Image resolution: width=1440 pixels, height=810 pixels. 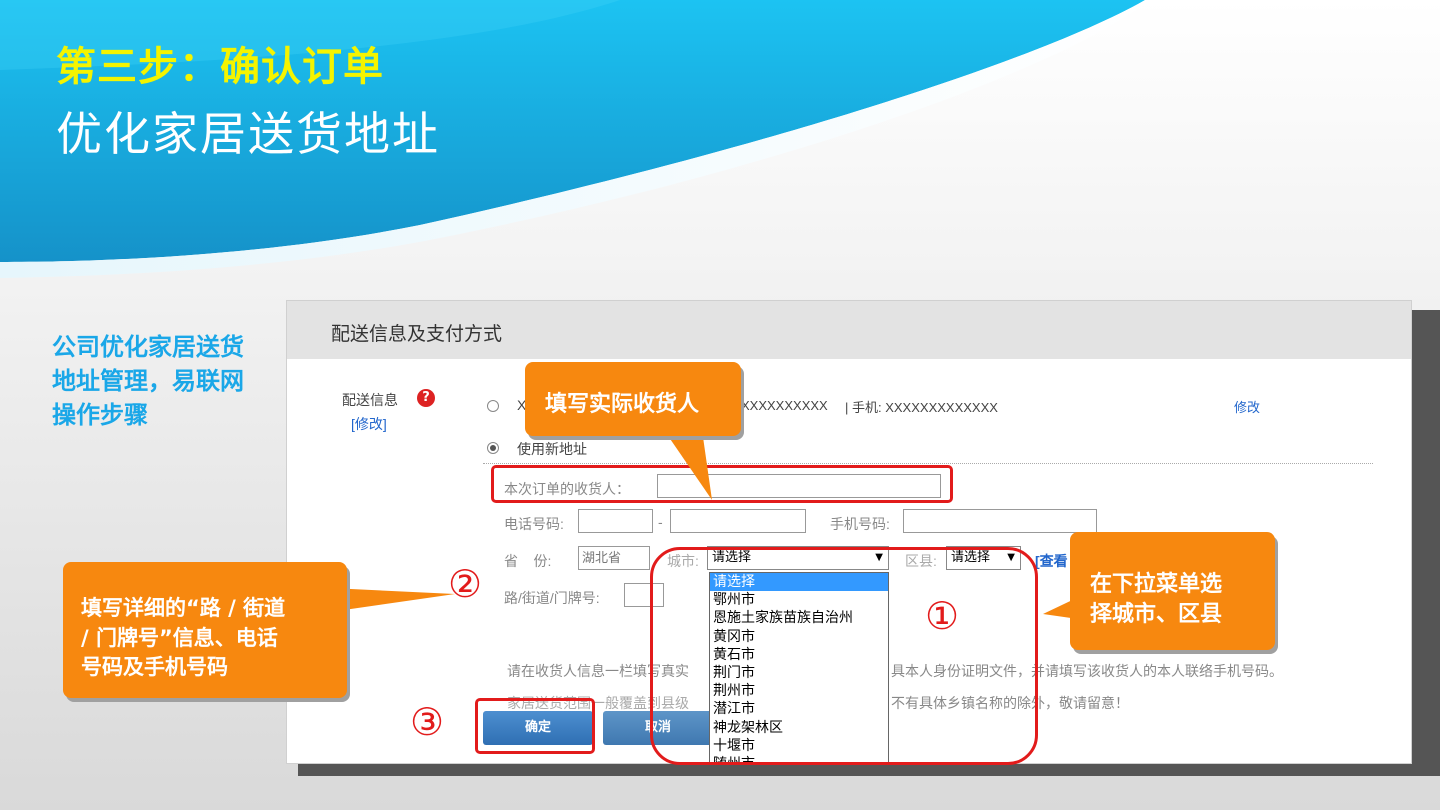 What do you see at coordinates (179, 638) in the screenshot?
I see `callout-street-line-2: / 门牌号”信息、电话` at bounding box center [179, 638].